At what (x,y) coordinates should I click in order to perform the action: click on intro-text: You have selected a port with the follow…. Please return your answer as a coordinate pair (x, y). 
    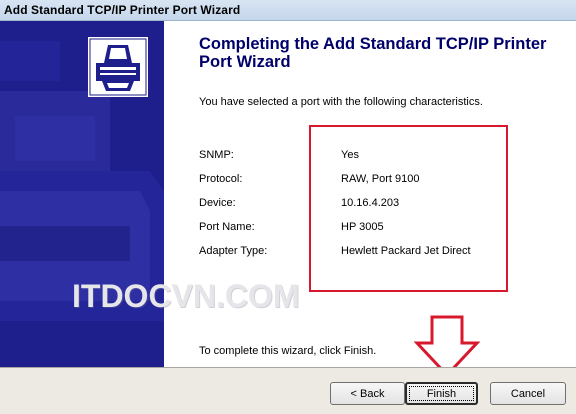
    Looking at the image, I should click on (341, 102).